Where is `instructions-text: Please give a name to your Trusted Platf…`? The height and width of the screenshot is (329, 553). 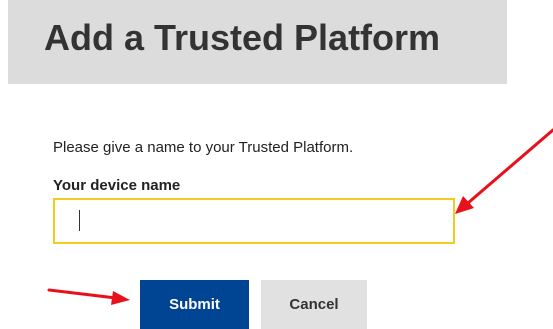
instructions-text: Please give a name to your Trusted Platf… is located at coordinates (203, 147).